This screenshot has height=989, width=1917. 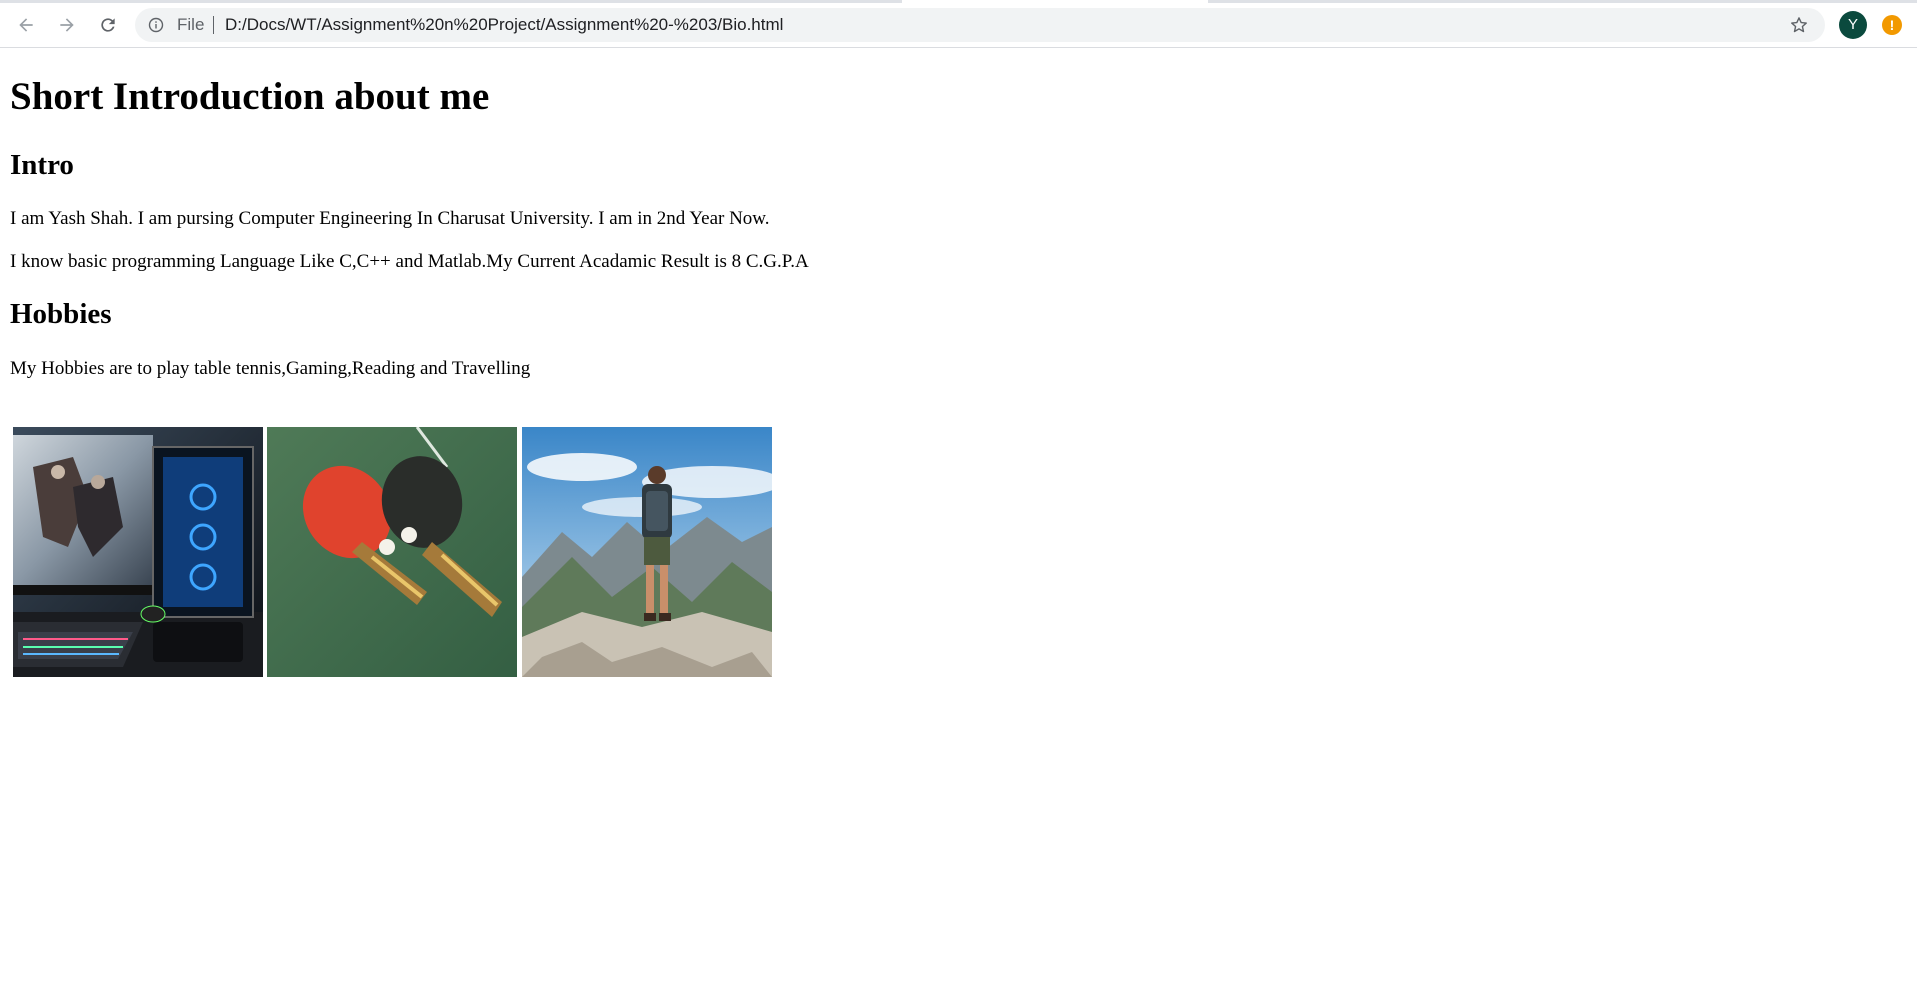 What do you see at coordinates (191, 24) in the screenshot?
I see `address-scheme: File` at bounding box center [191, 24].